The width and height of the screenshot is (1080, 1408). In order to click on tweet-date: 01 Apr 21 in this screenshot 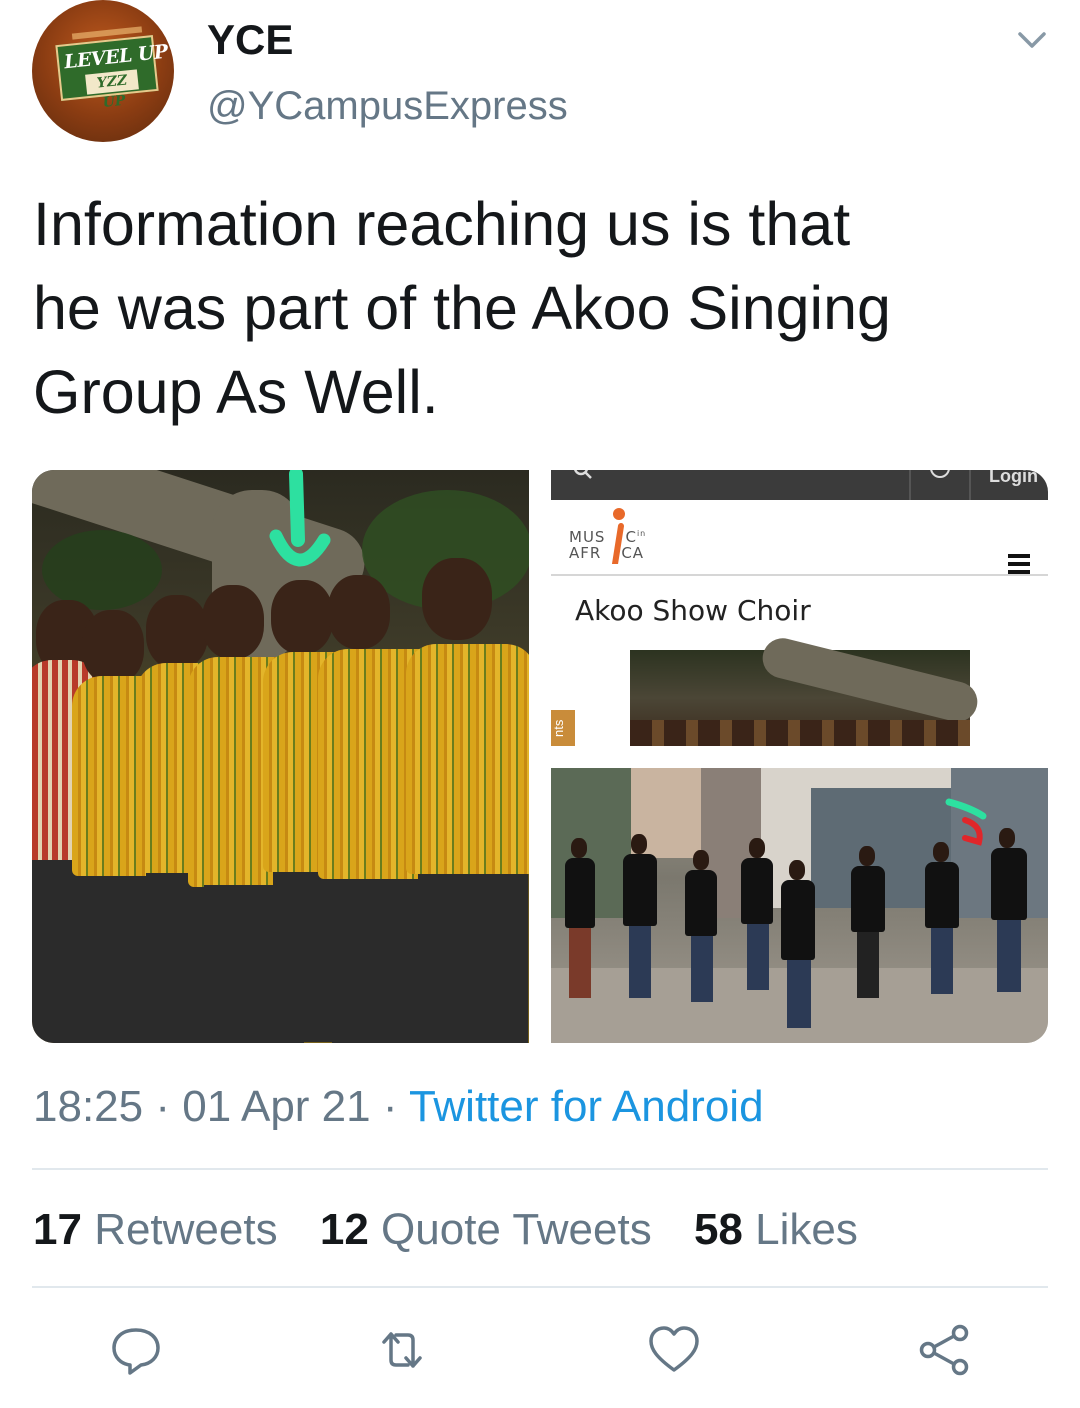, I will do `click(276, 1106)`.